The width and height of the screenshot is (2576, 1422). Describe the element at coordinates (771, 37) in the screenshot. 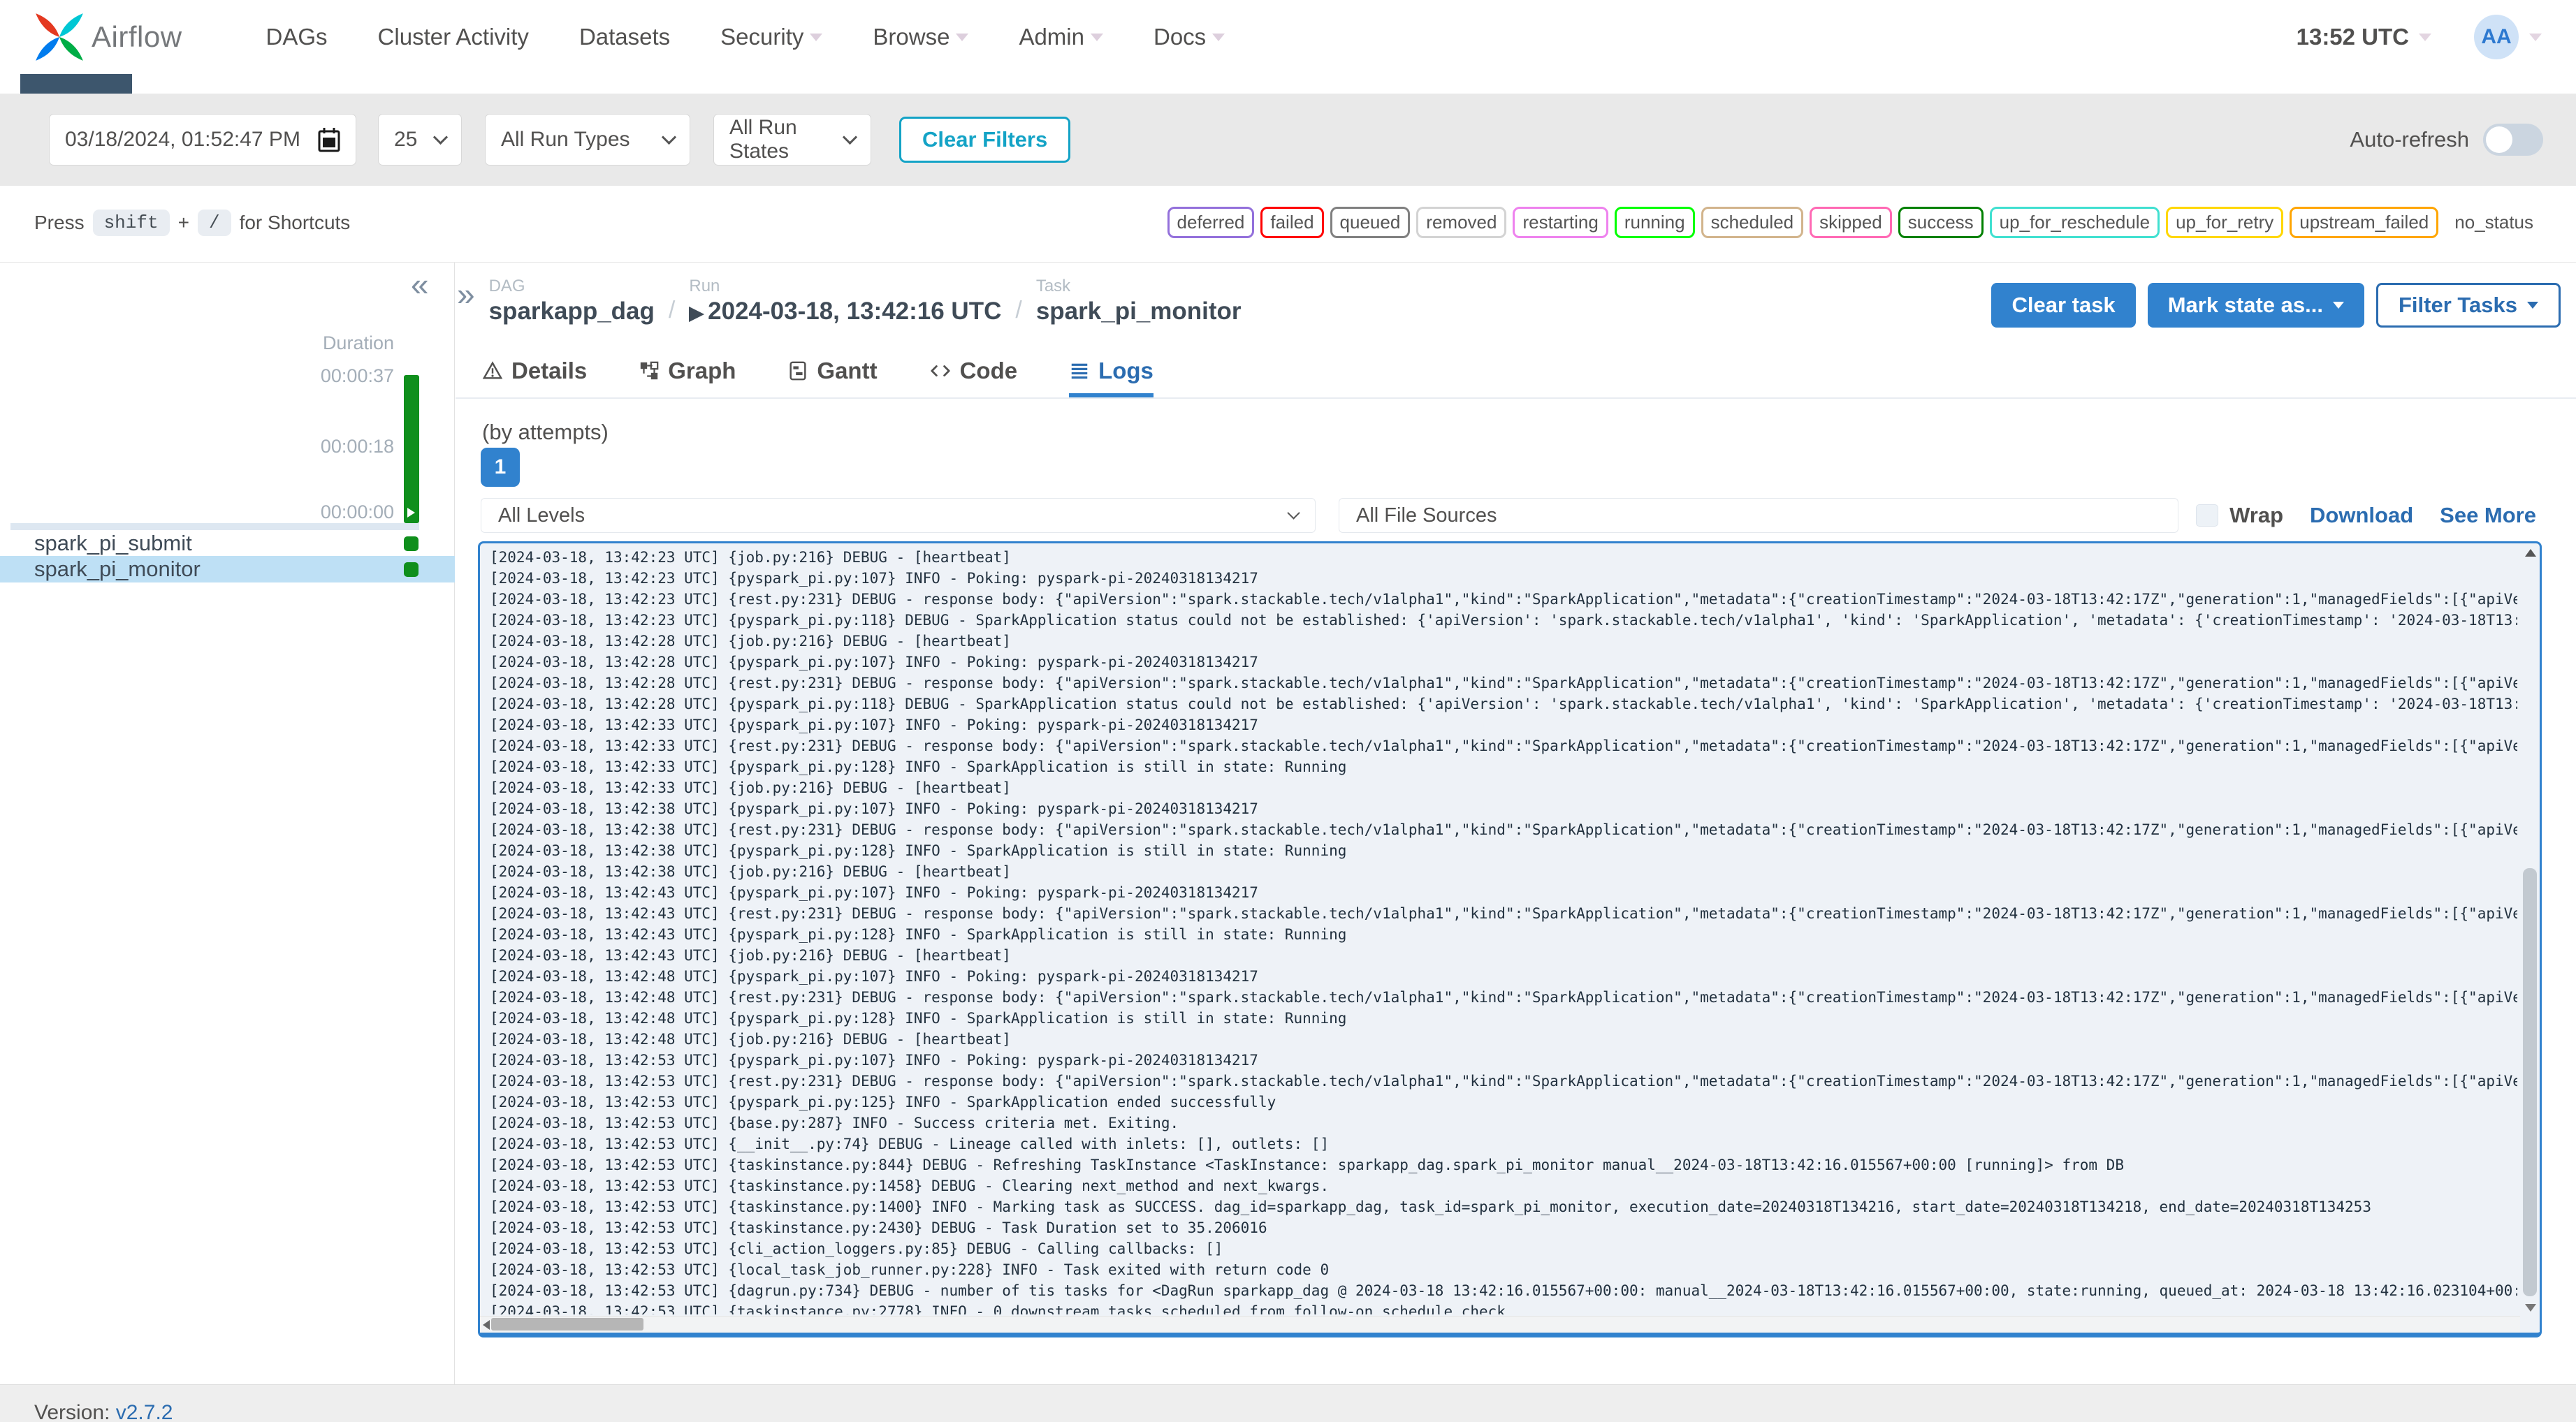

I see `nav-item-security: Security` at that location.